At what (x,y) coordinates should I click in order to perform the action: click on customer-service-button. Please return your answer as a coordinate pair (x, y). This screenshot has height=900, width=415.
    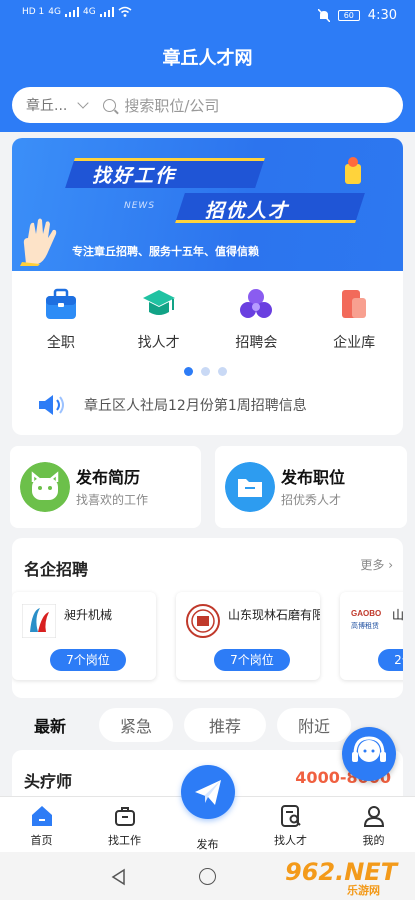
    Looking at the image, I should click on (369, 754).